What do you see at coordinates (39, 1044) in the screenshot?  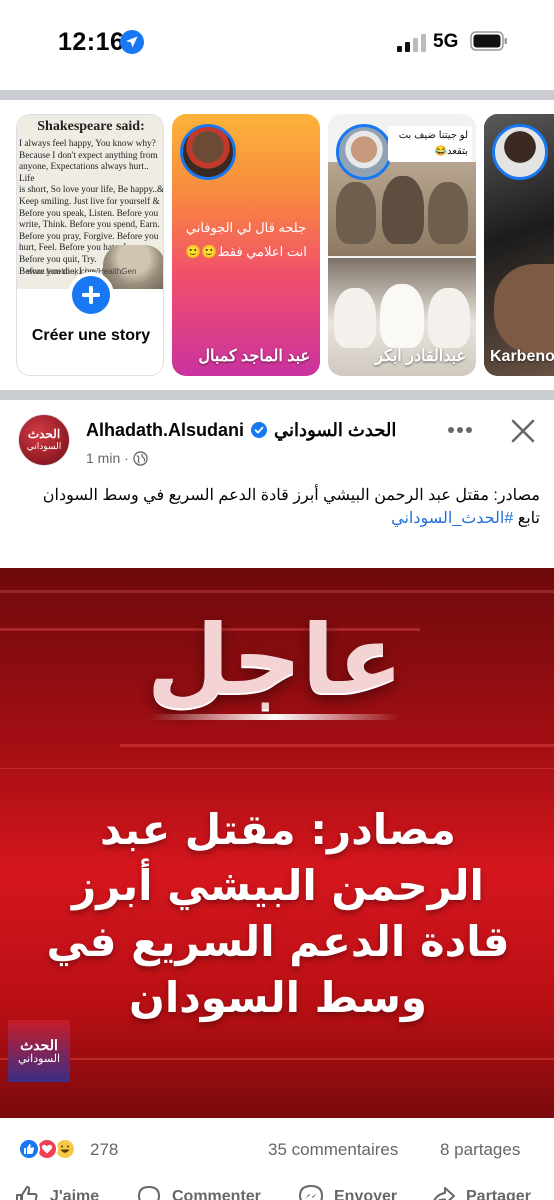 I see `logo-line-1: الحدث` at bounding box center [39, 1044].